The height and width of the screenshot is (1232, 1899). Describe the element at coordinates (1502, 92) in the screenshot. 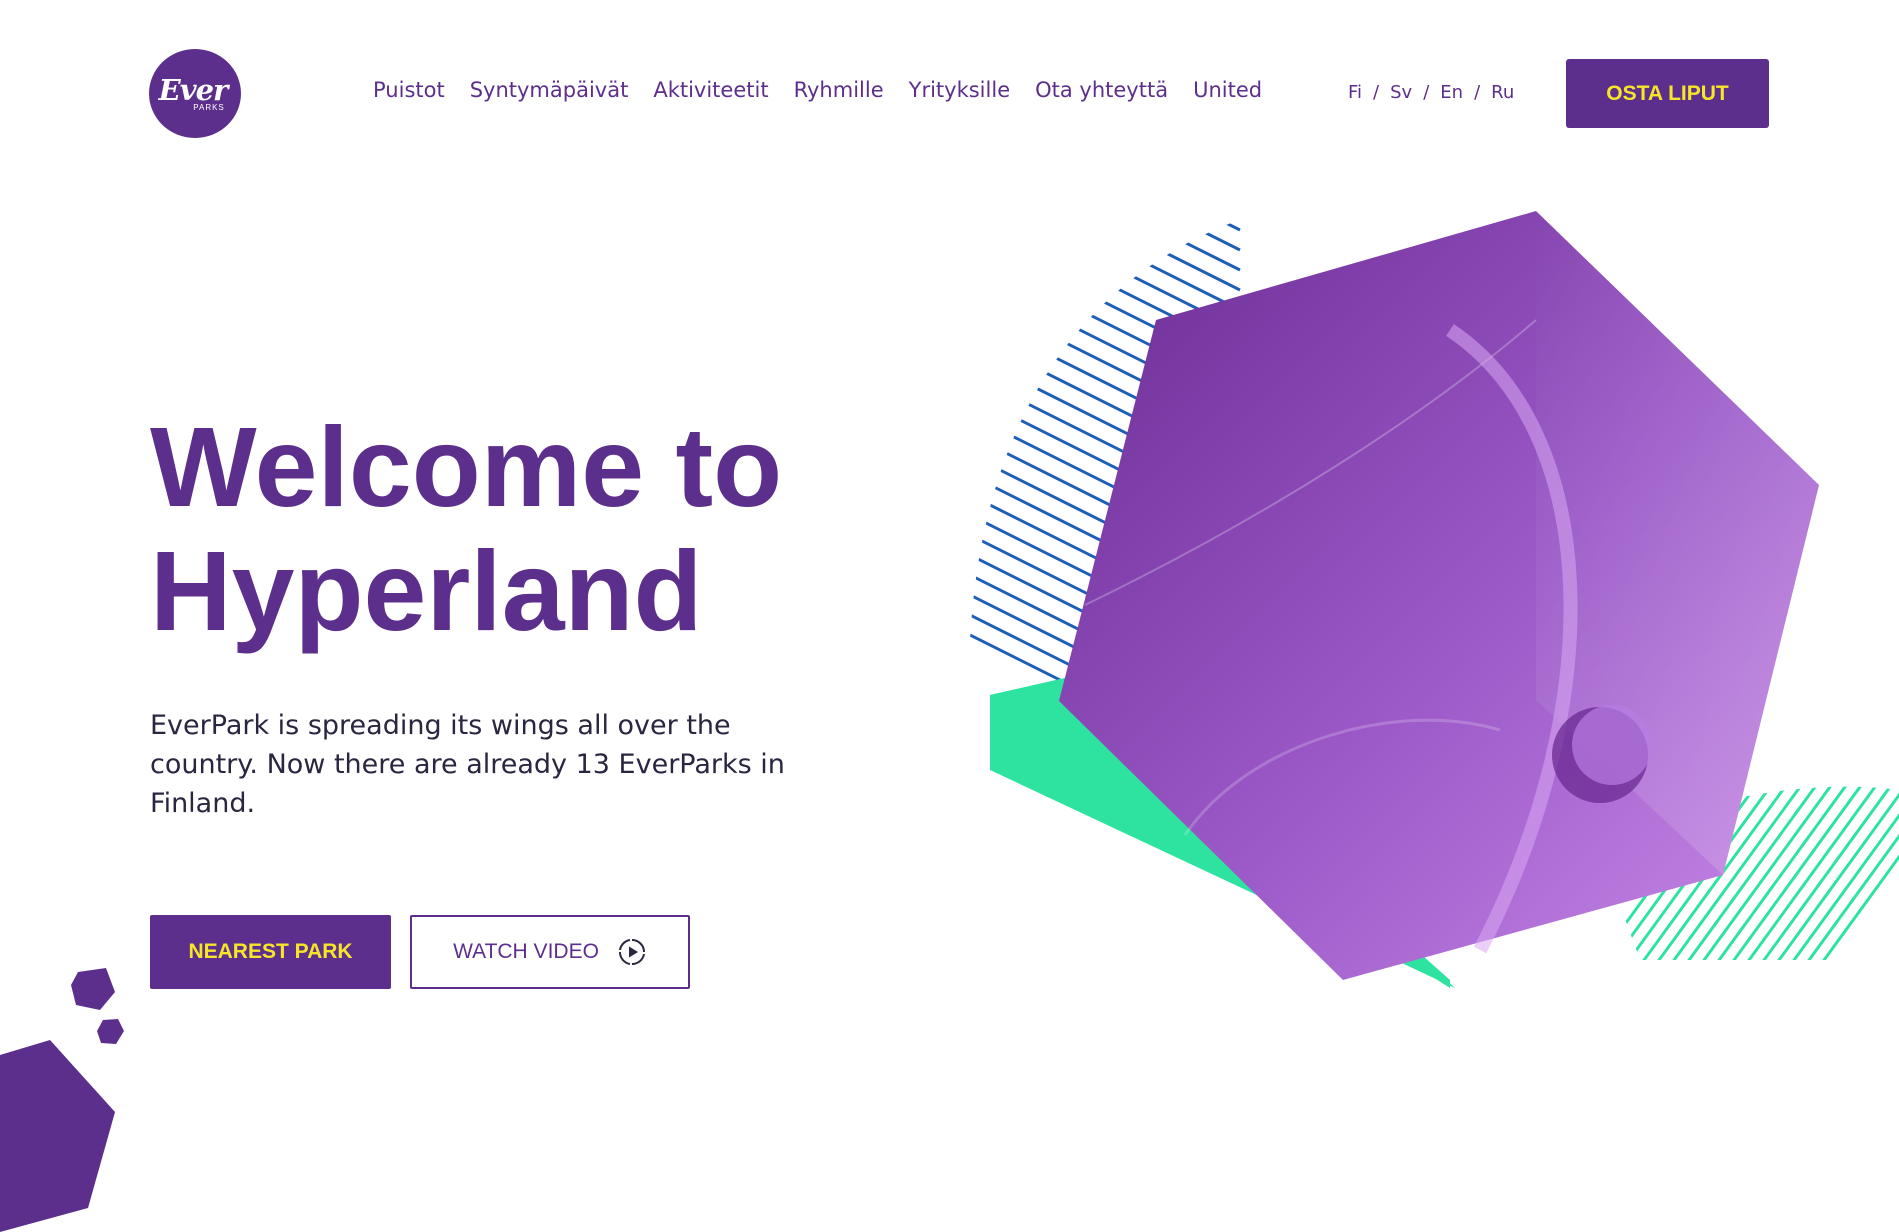

I see `lang-ru: Ru` at that location.